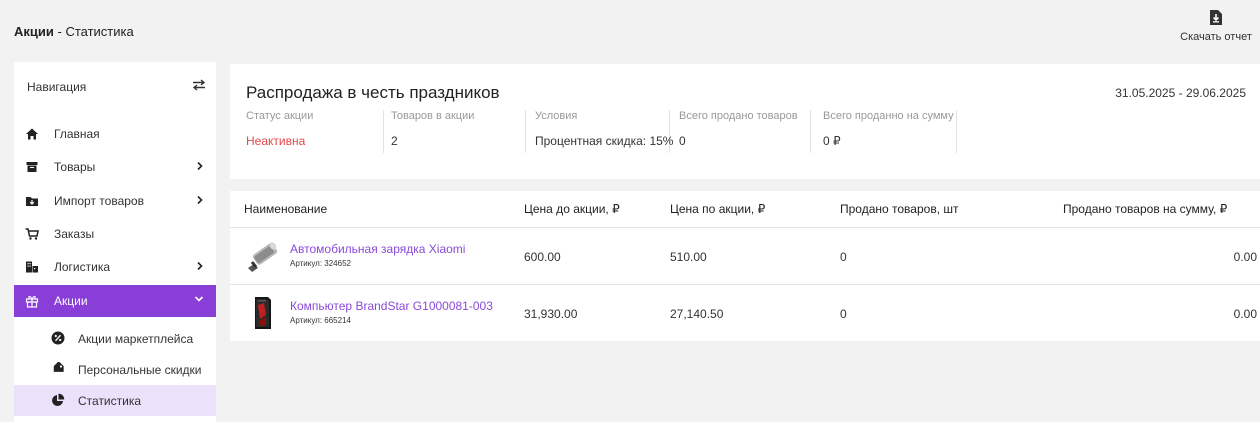 The image size is (1260, 422). Describe the element at coordinates (320, 263) in the screenshot. I see `product-sku: Артикул: 324652` at that location.